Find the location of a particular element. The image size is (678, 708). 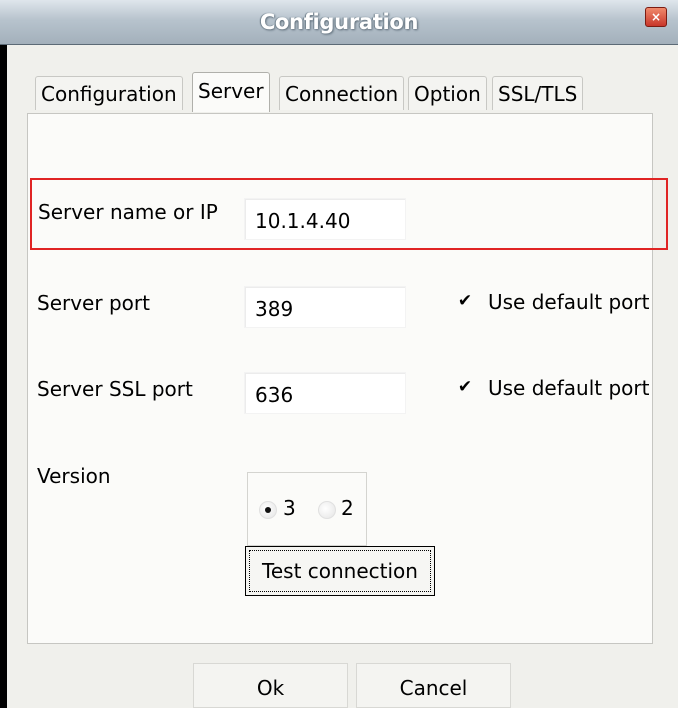

tab-option: Option is located at coordinates (447, 93).